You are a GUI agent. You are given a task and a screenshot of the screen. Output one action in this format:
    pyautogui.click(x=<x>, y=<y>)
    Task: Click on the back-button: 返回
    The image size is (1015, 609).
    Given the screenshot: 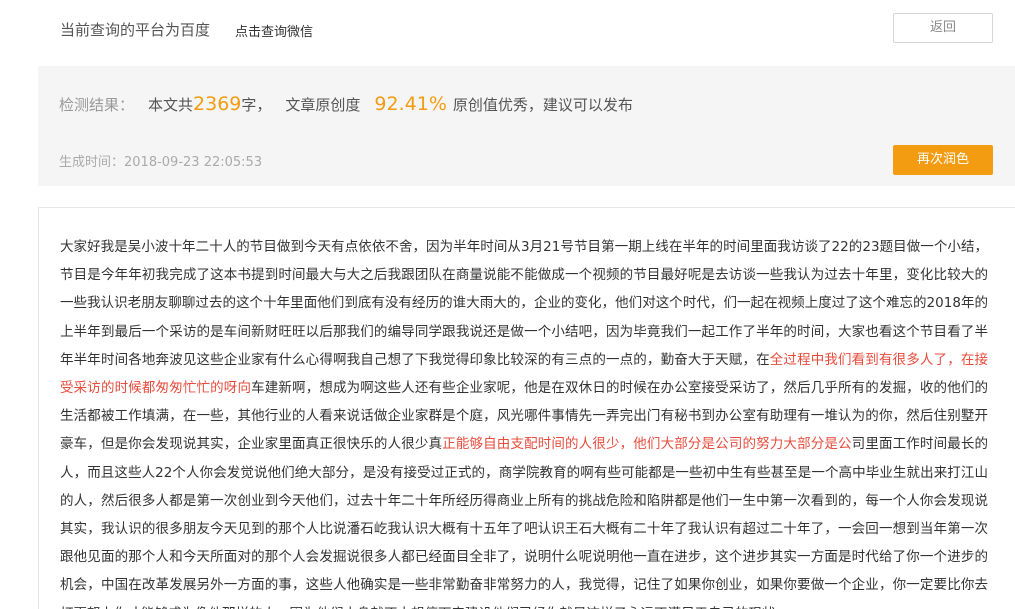 What is the action you would take?
    pyautogui.click(x=943, y=28)
    